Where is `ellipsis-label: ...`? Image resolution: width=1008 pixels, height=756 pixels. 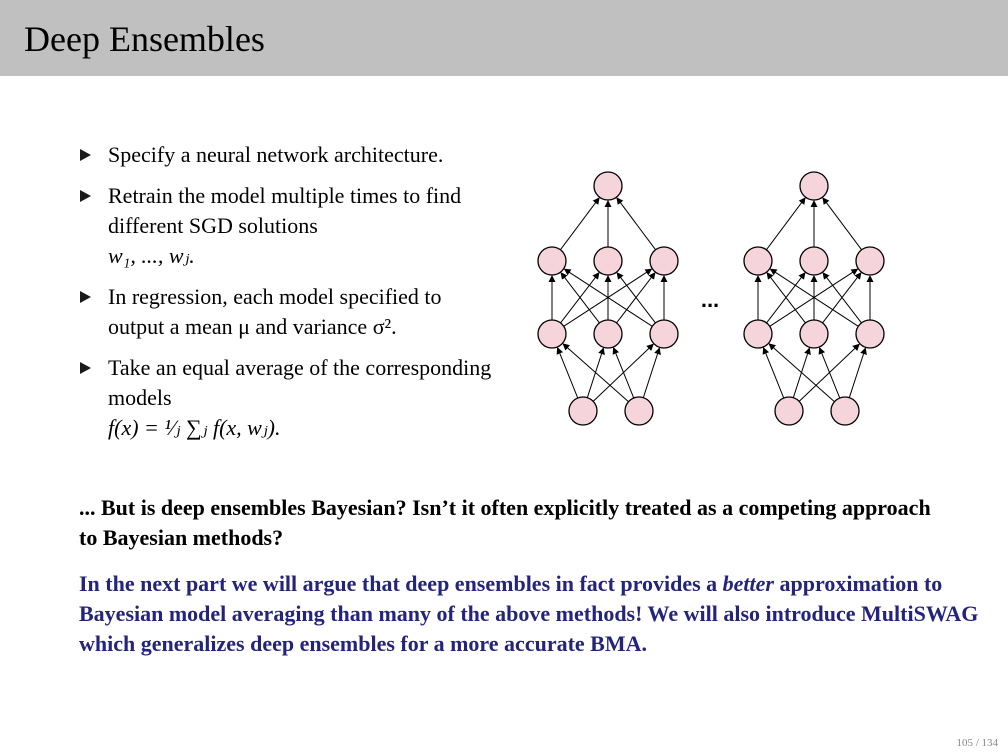 ellipsis-label: ... is located at coordinates (710, 299).